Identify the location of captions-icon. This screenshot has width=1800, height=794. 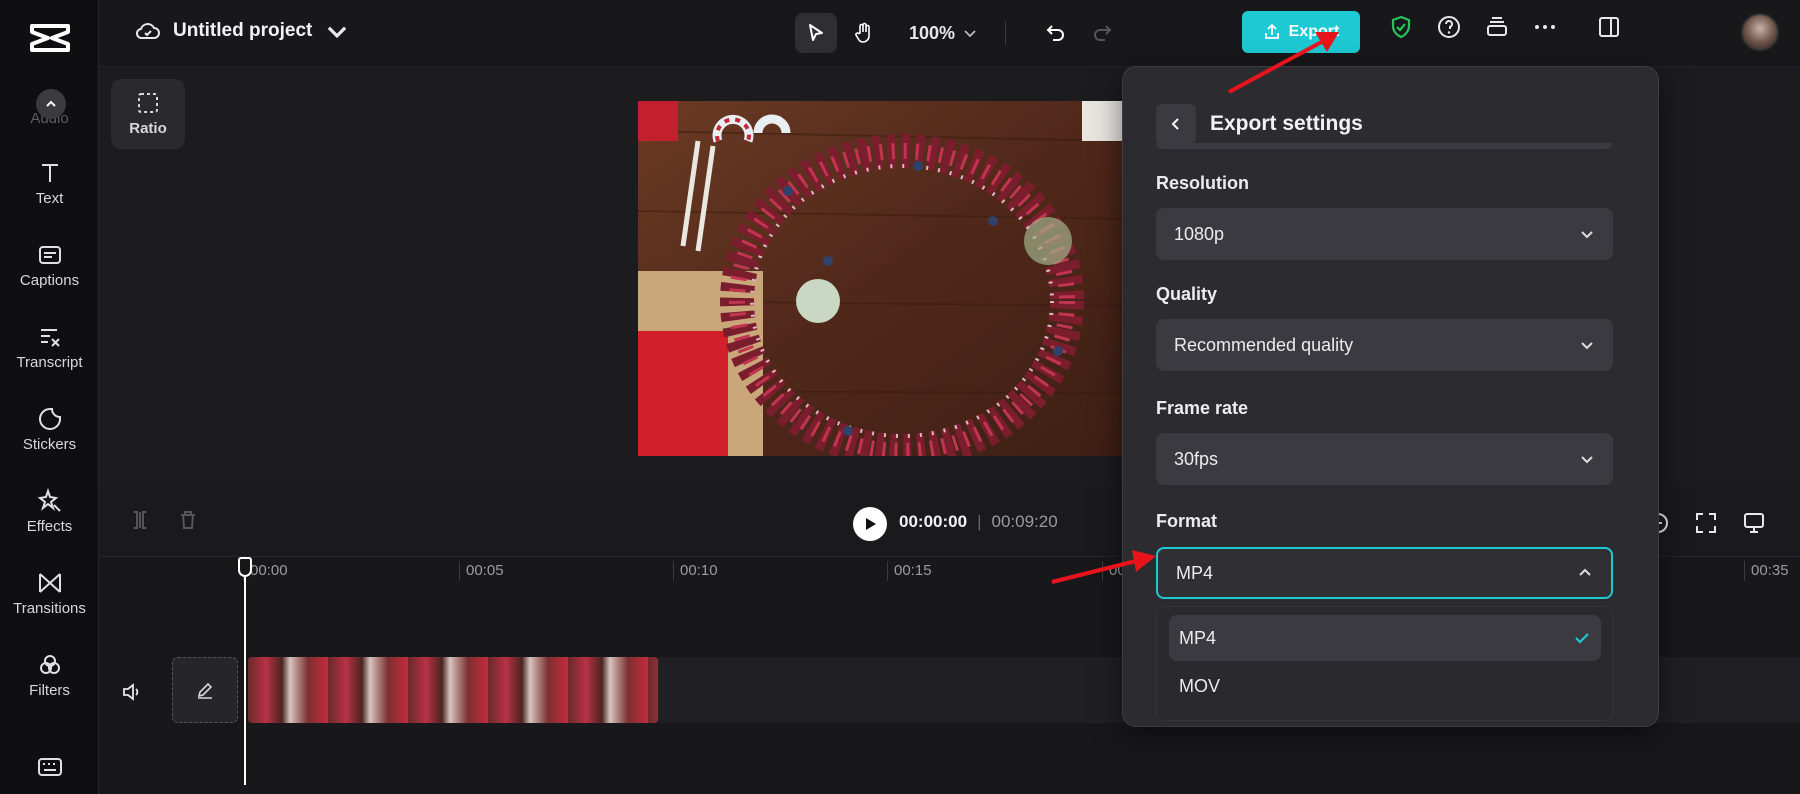
(49, 254).